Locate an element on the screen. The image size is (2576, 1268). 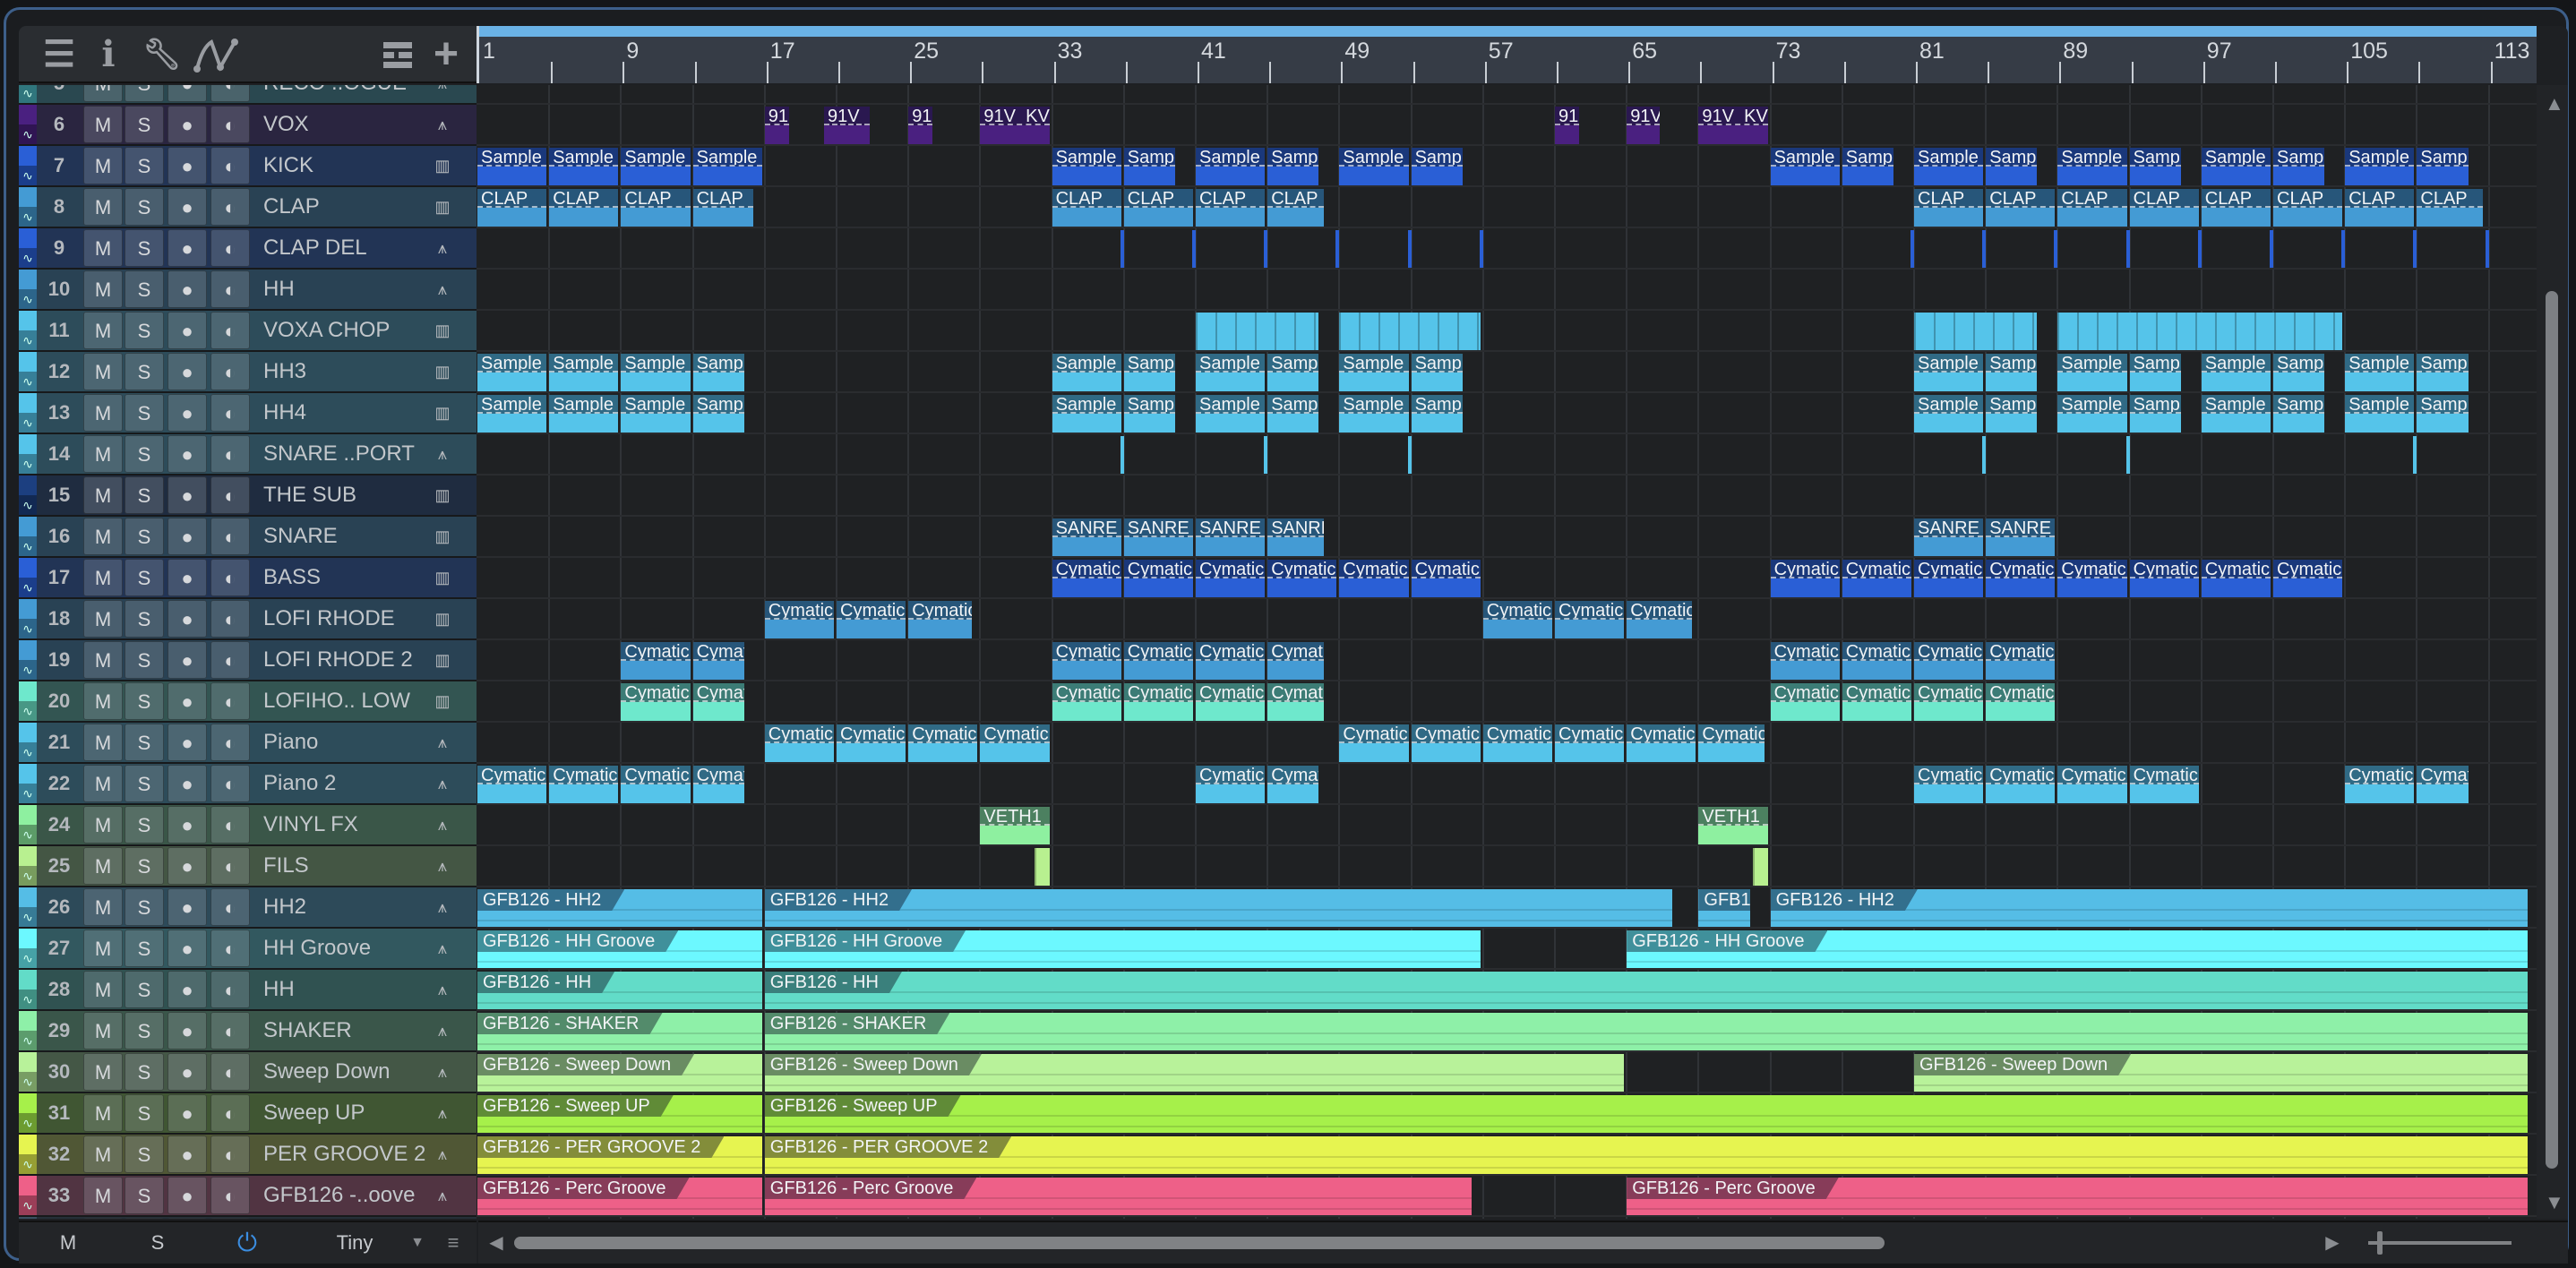
view-options-icon is located at coordinates (399, 54).